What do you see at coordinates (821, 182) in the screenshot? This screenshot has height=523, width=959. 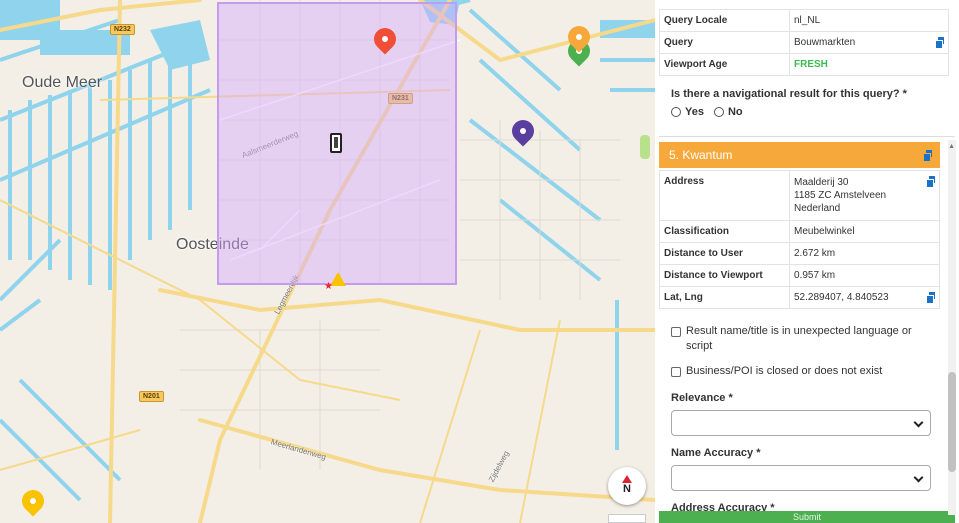 I see `address-line-1: Maalderij 30` at bounding box center [821, 182].